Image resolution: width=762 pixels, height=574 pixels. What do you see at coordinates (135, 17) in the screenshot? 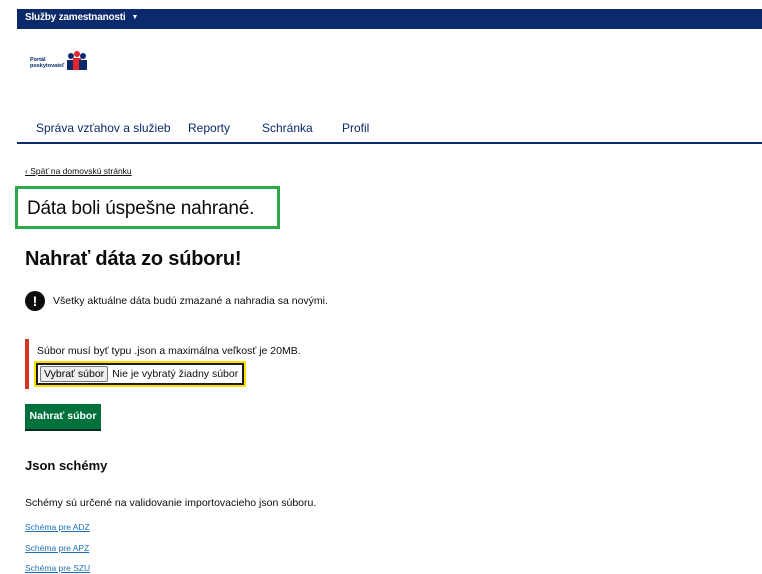
I see `chevron-down-icon: ▼` at bounding box center [135, 17].